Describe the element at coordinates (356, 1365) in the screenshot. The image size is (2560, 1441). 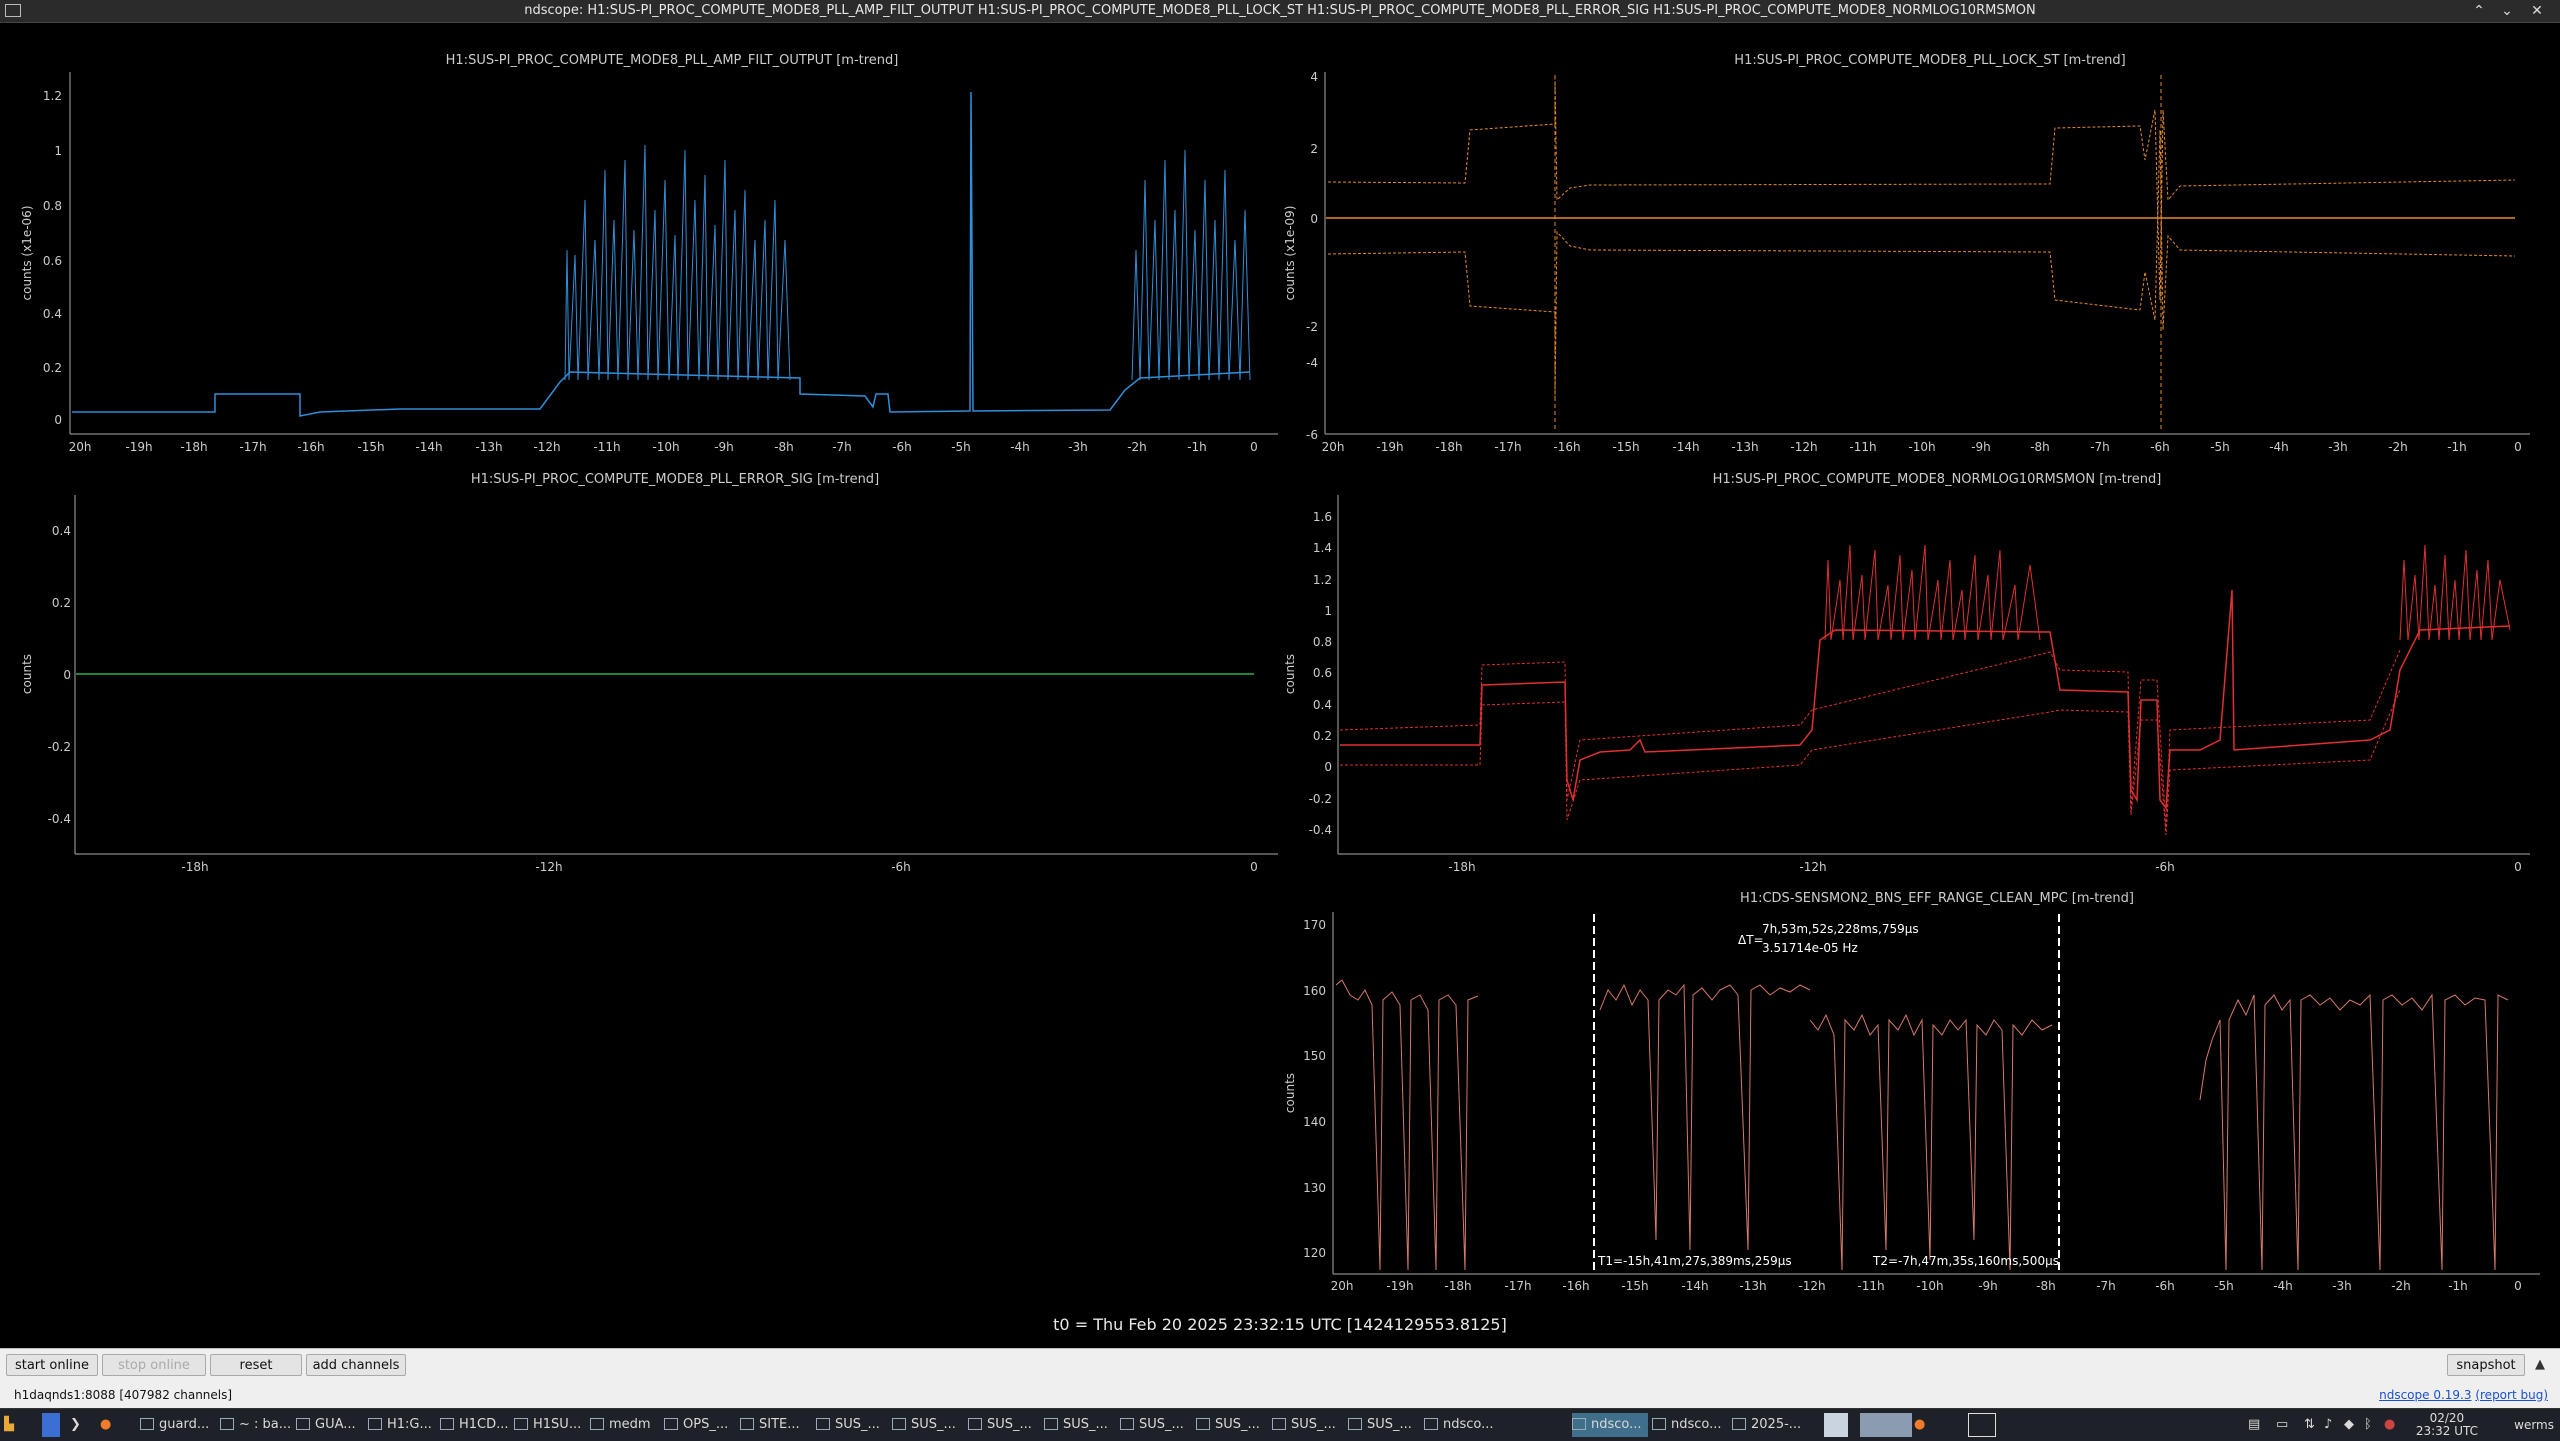
I see `add-channels-button: add channels` at that location.